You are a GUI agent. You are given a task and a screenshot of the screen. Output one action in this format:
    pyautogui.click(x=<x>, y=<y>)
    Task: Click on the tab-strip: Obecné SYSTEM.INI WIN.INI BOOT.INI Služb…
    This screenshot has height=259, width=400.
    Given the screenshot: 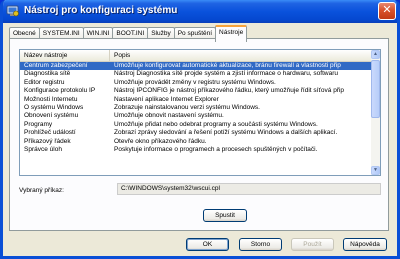 What is the action you would take?
    pyautogui.click(x=128, y=33)
    